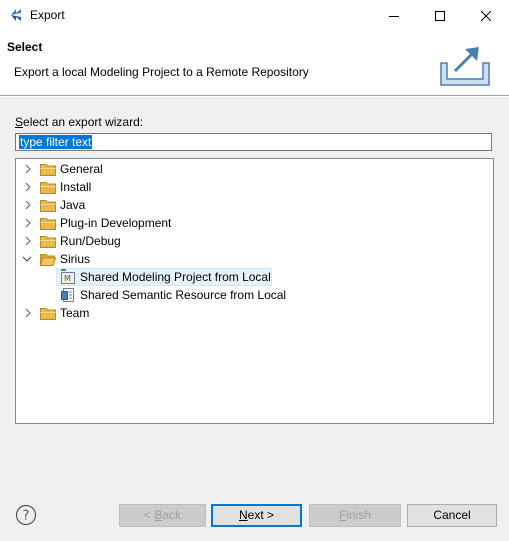  Describe the element at coordinates (67, 295) in the screenshot. I see `semantic-resource-icon` at that location.